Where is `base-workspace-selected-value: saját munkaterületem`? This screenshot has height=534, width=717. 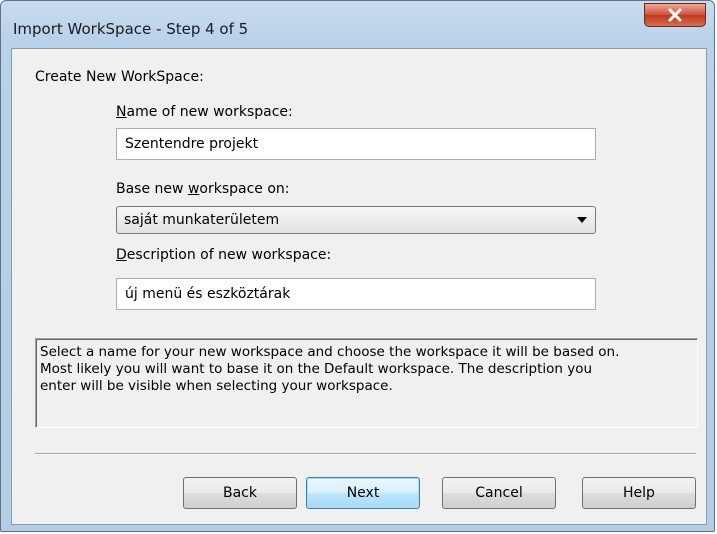
base-workspace-selected-value: saját munkaterületem is located at coordinates (202, 220).